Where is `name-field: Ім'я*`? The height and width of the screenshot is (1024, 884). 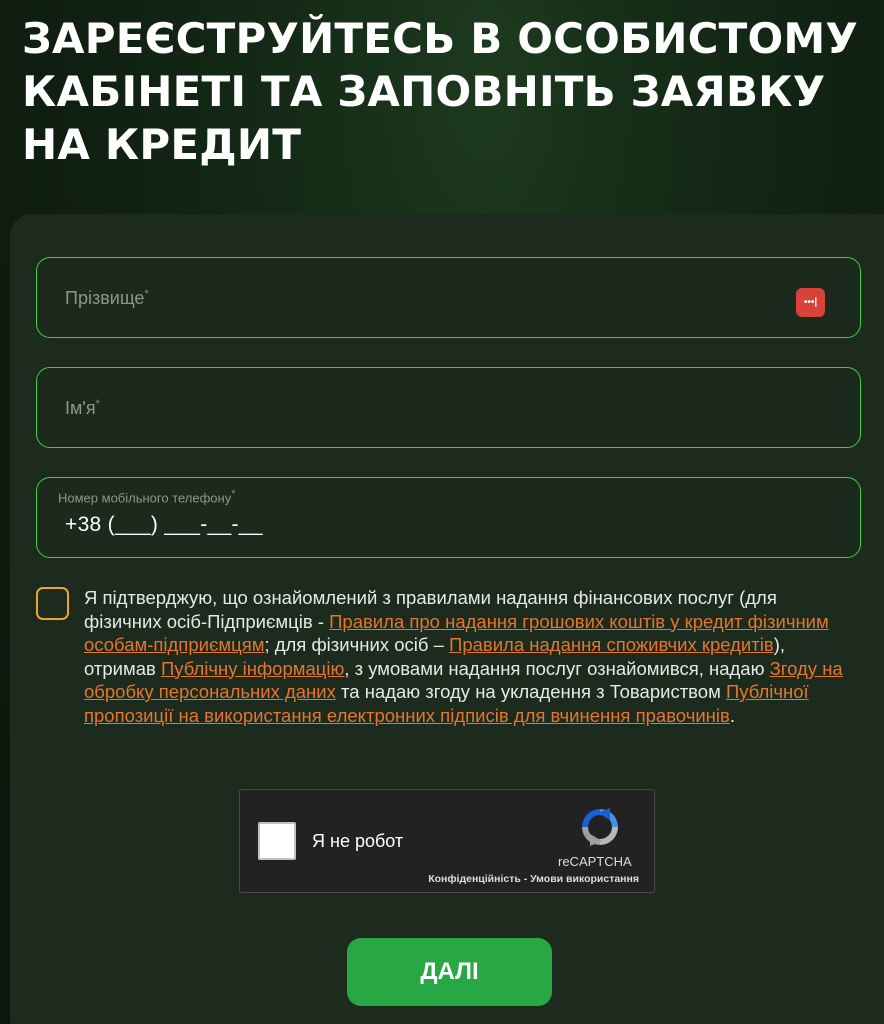
name-field: Ім'я* is located at coordinates (448, 407).